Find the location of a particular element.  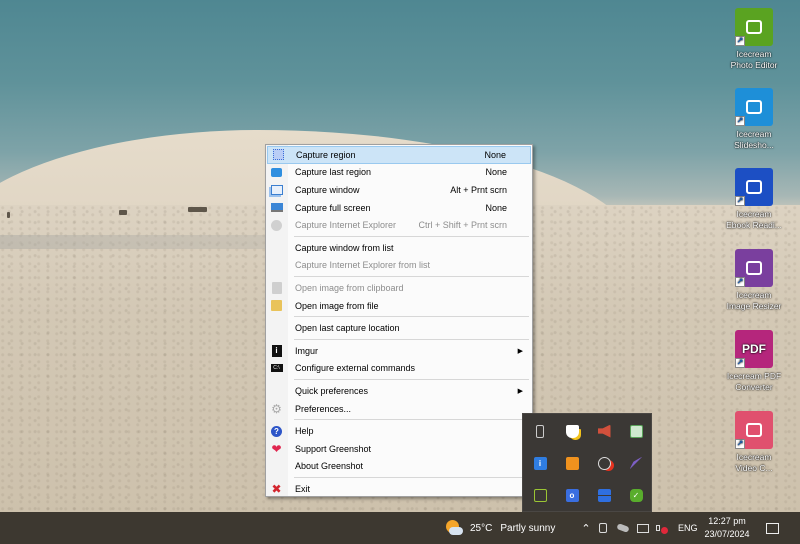

resize-icon: ↗ is located at coordinates (754, 268).